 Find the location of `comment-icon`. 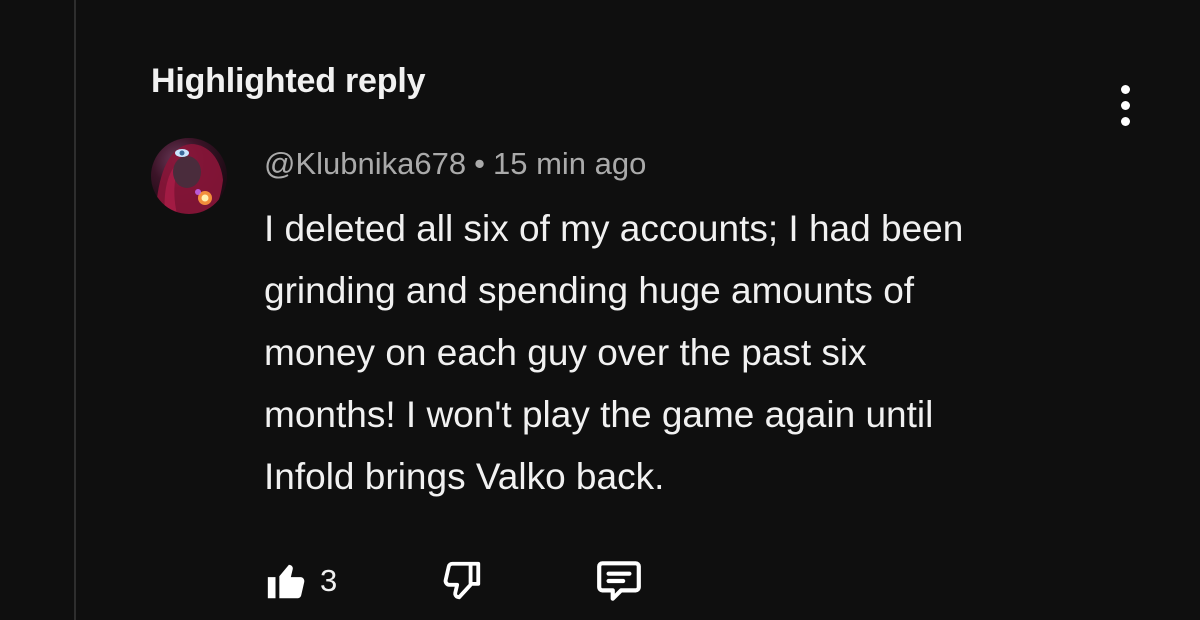

comment-icon is located at coordinates (619, 581).